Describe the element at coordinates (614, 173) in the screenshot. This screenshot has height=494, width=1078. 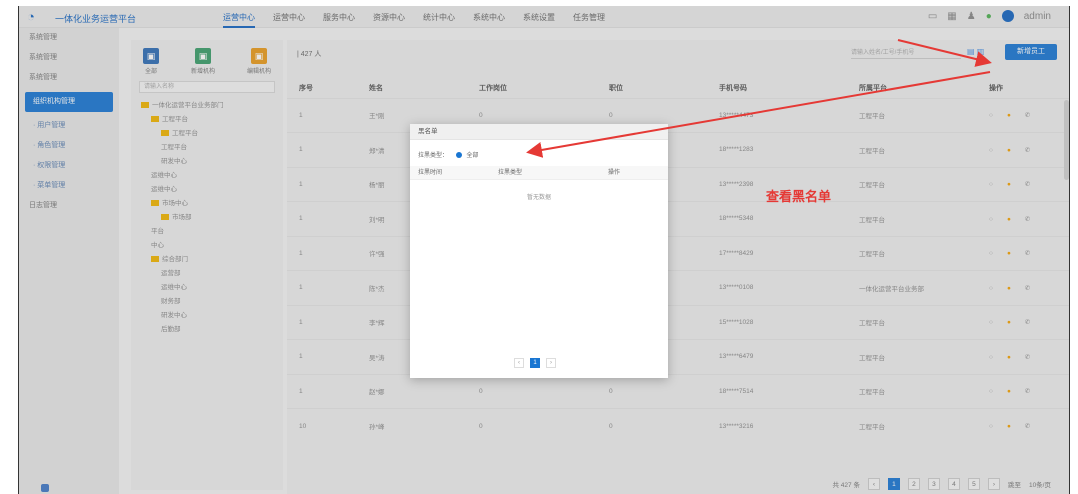
I see `col-operation: 操作` at that location.